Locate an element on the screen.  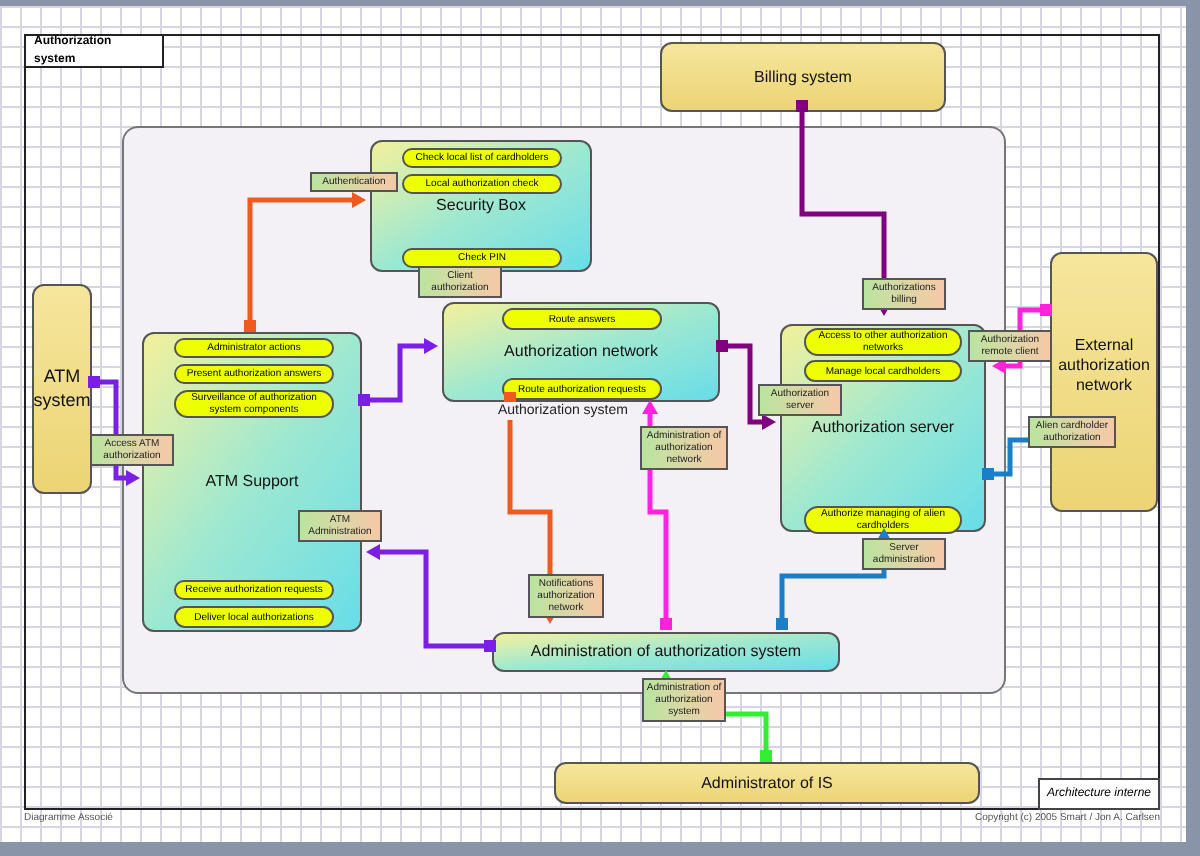
component-title: Administration of authorization system is located at coordinates (666, 652).